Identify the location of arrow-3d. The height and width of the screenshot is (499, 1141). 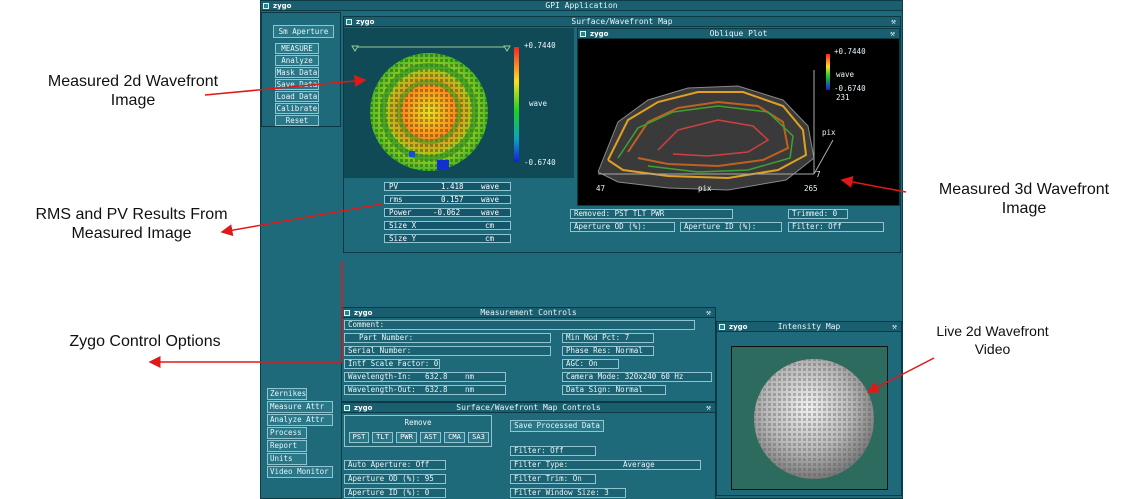
(873, 184).